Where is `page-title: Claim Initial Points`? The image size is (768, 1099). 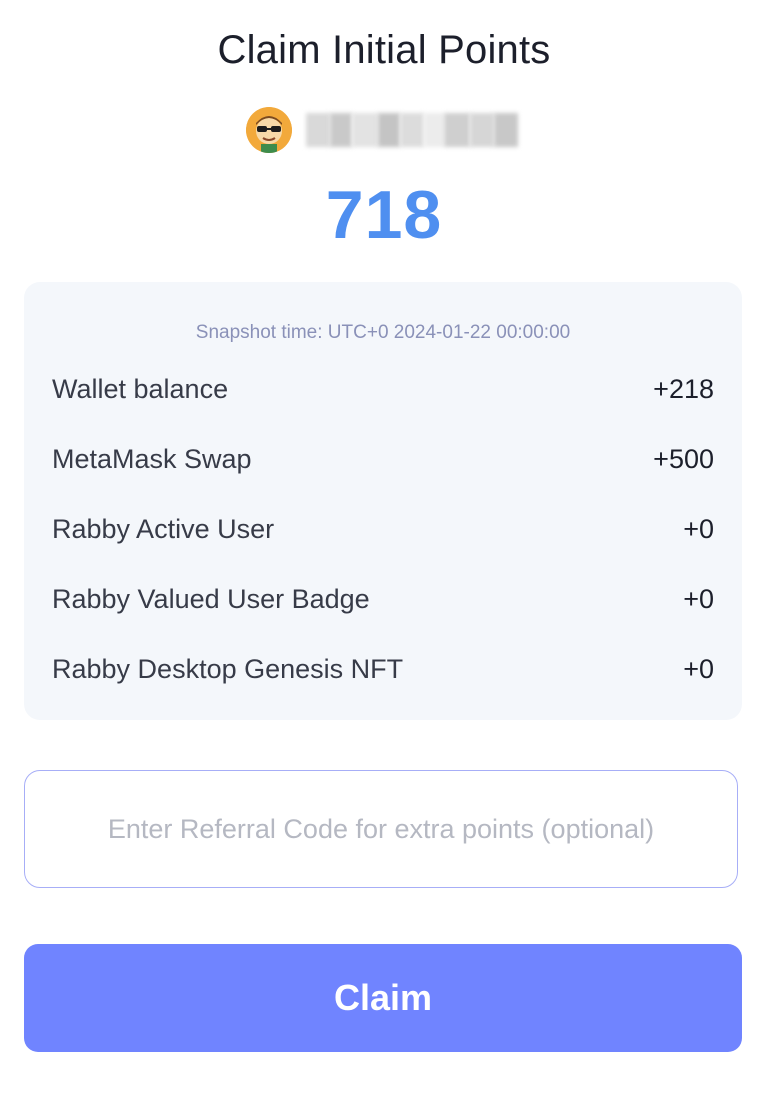
page-title: Claim Initial Points is located at coordinates (384, 50).